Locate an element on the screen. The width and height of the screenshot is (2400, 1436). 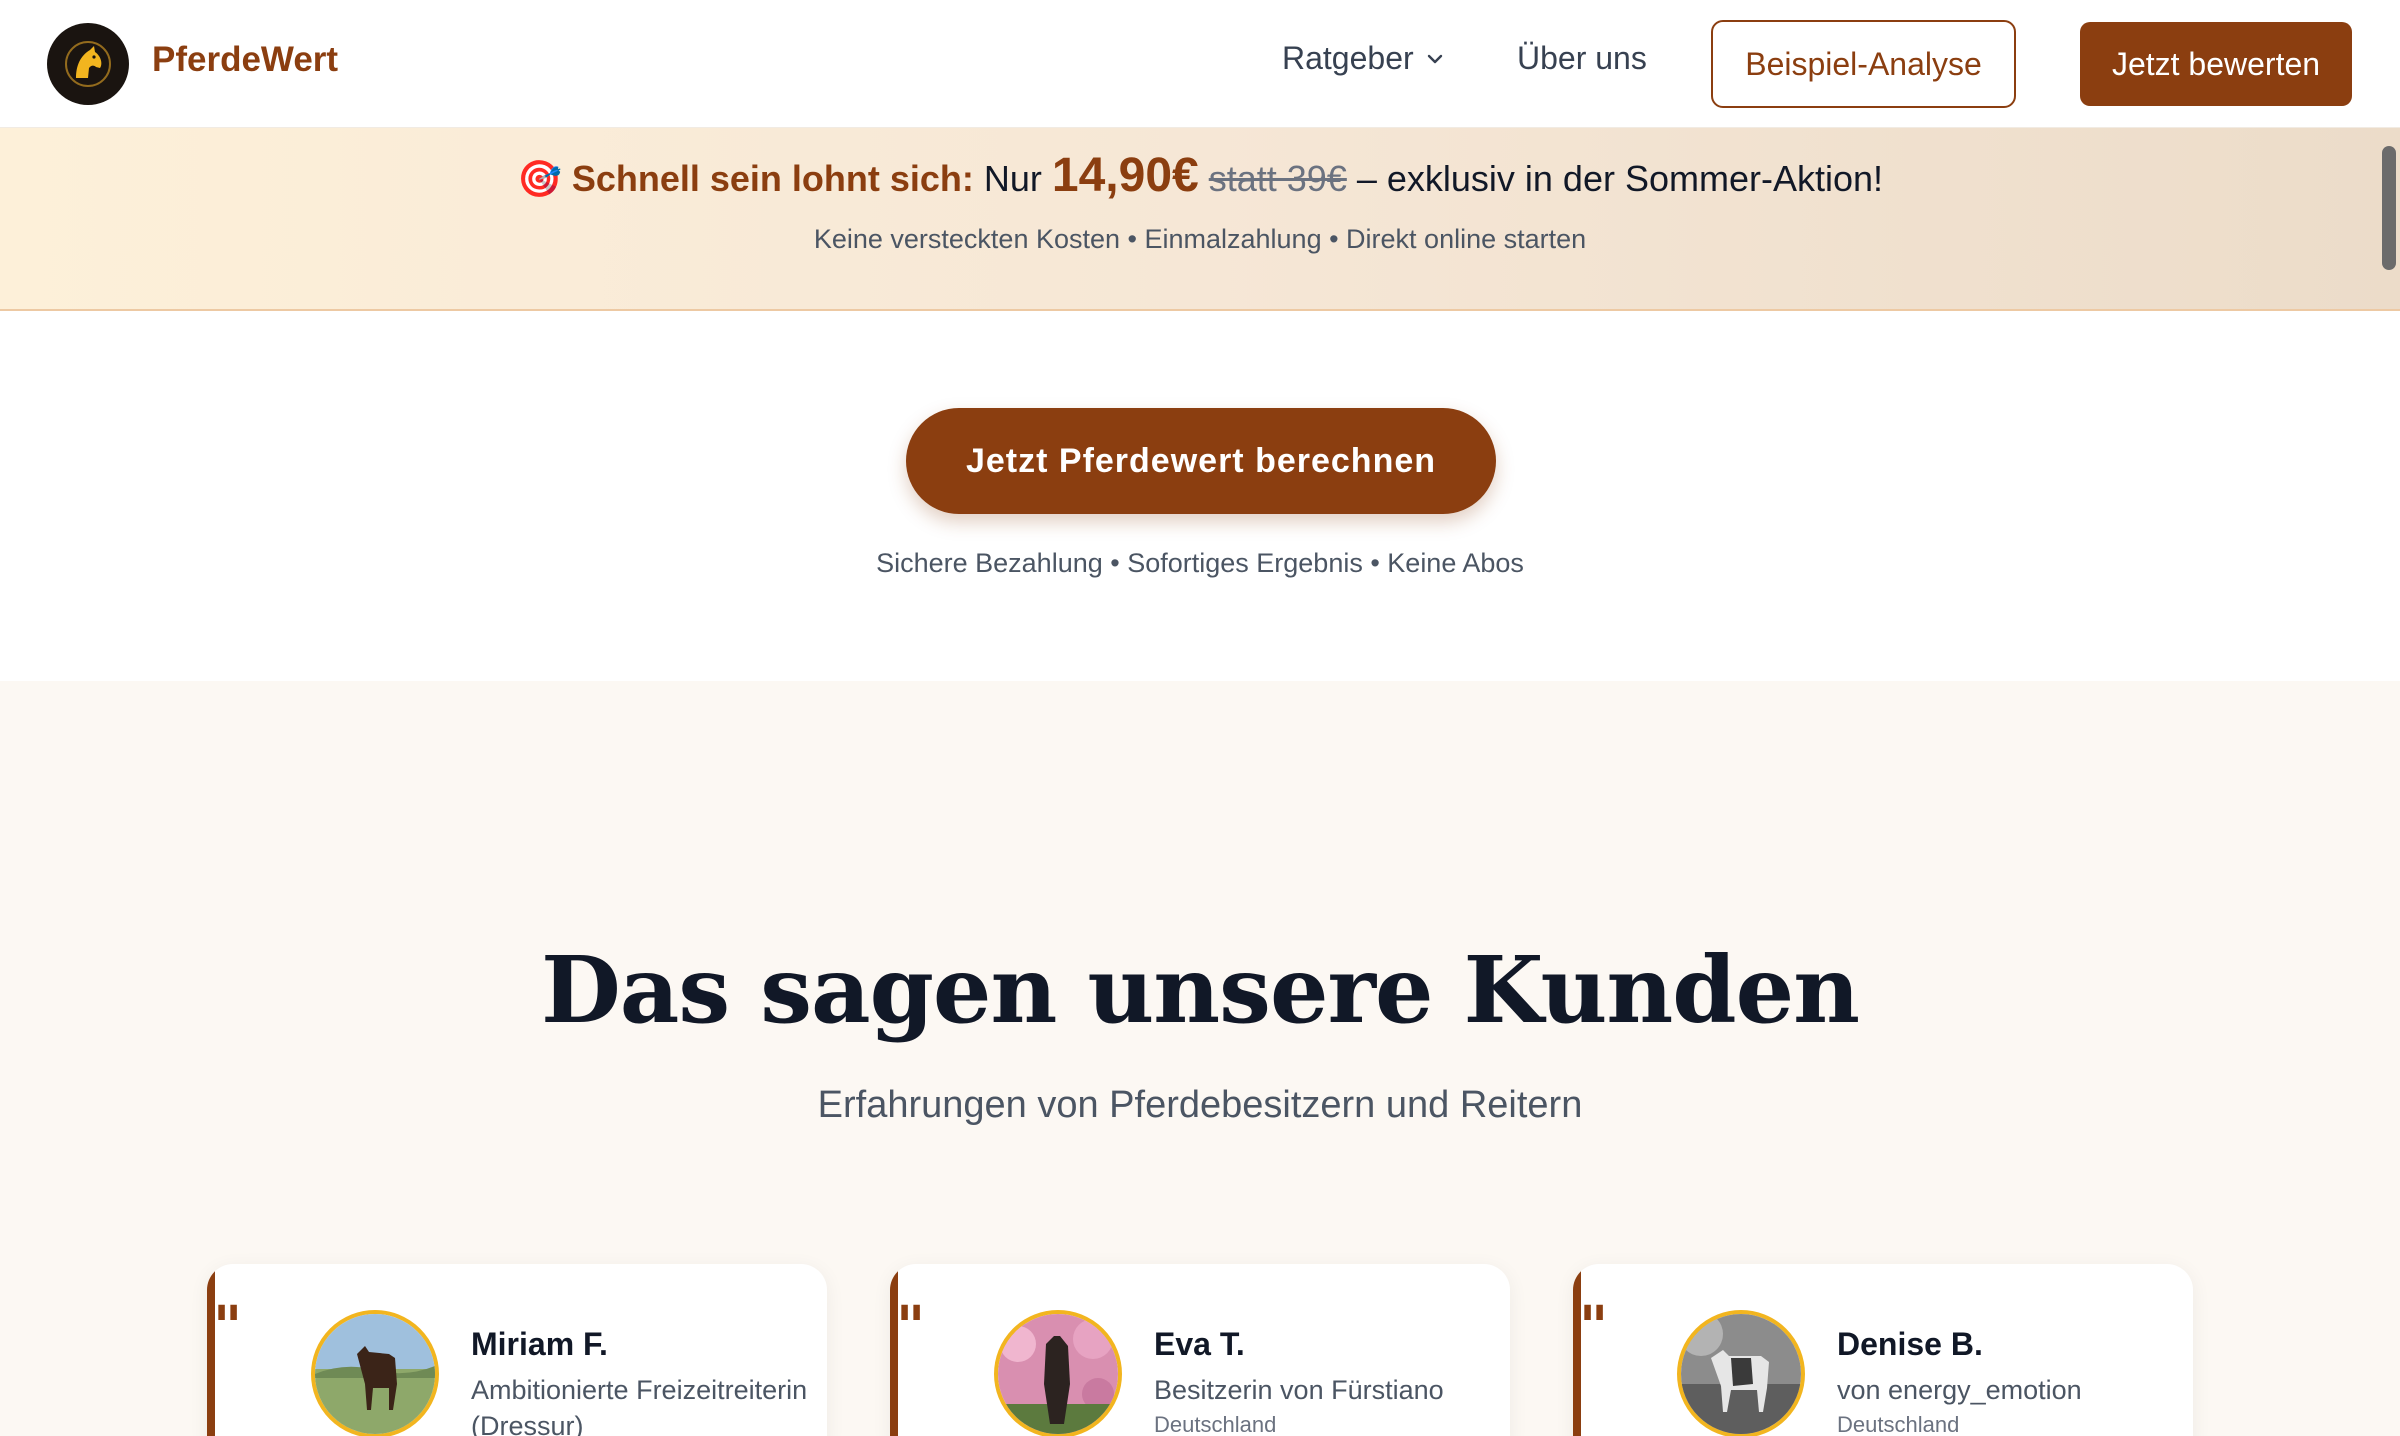
brand-name: PferdeWert is located at coordinates (245, 60).